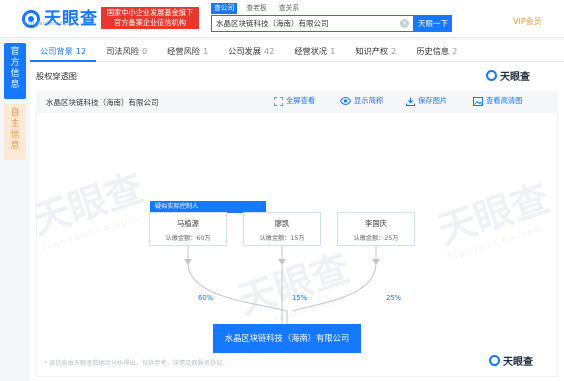  Describe the element at coordinates (300, 298) in the screenshot. I see `share-percent: 15%` at that location.